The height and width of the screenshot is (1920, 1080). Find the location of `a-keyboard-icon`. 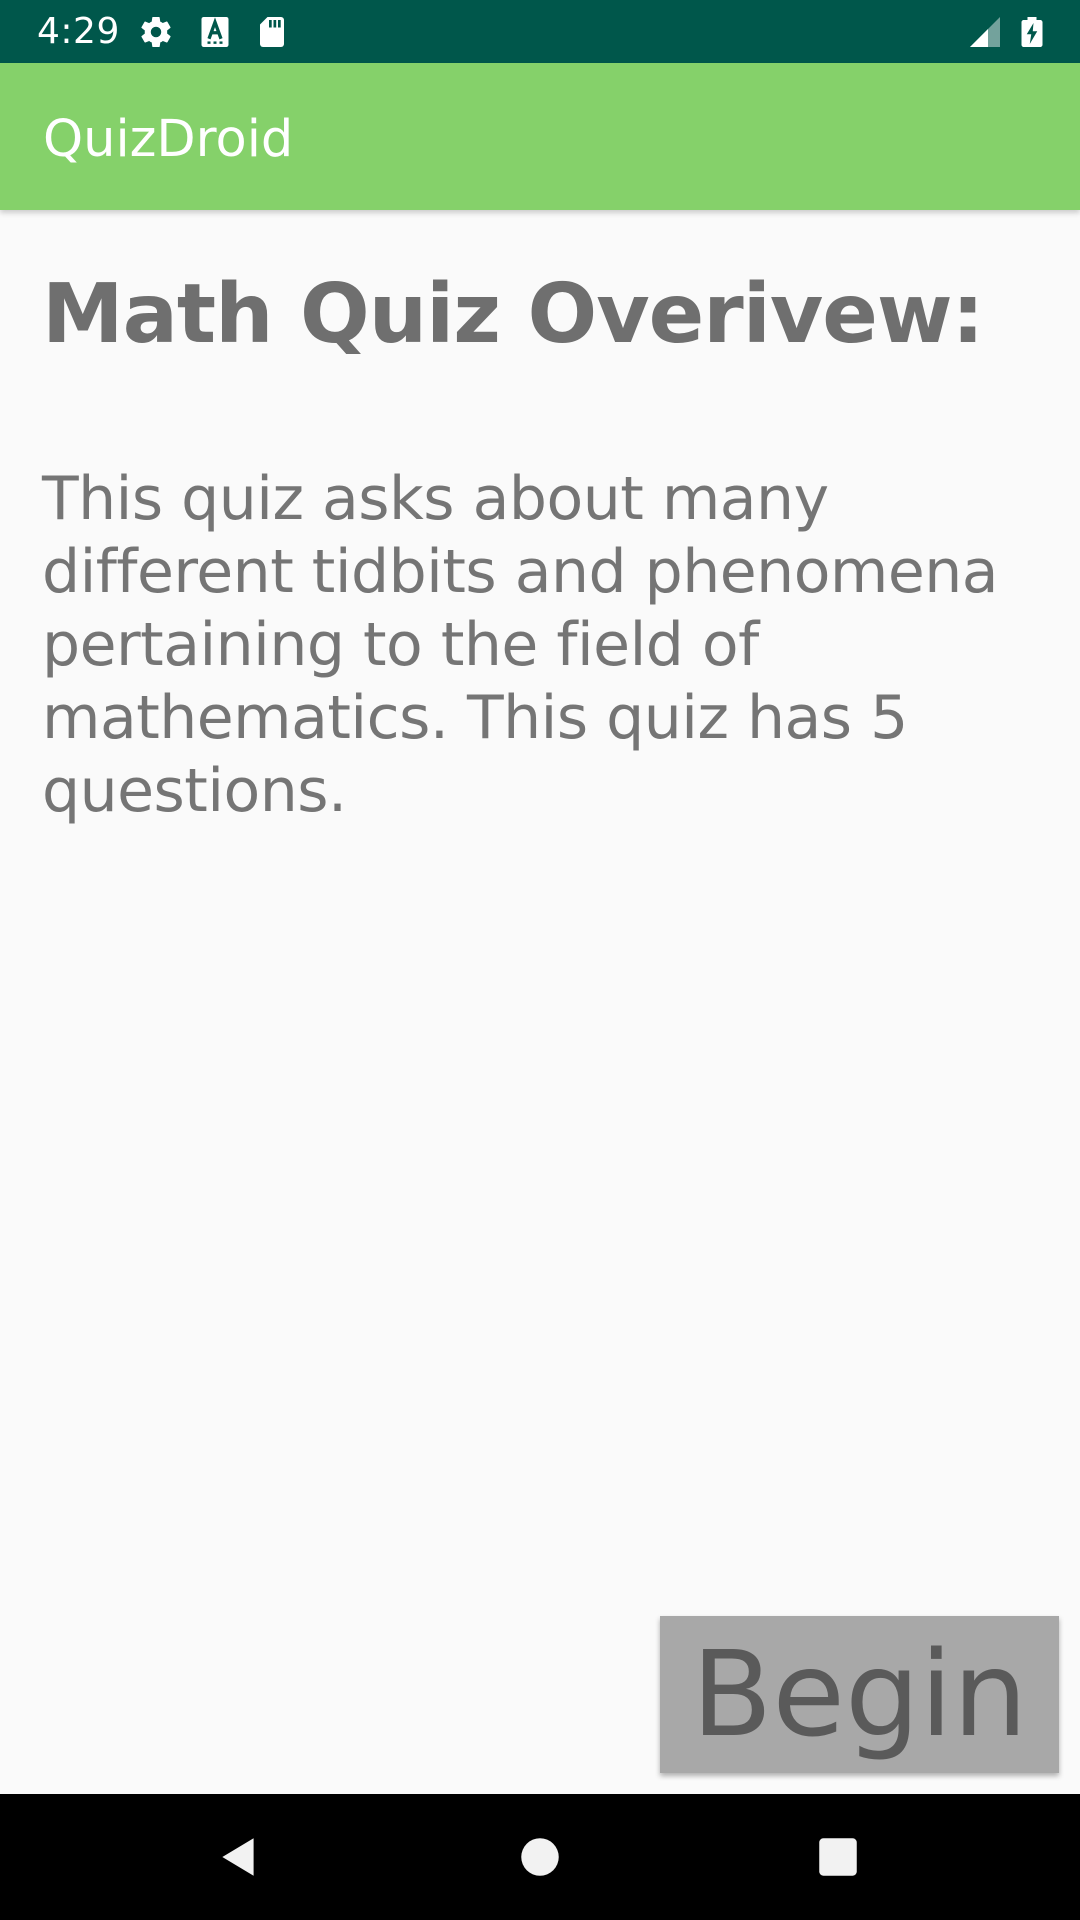

a-keyboard-icon is located at coordinates (215, 32).